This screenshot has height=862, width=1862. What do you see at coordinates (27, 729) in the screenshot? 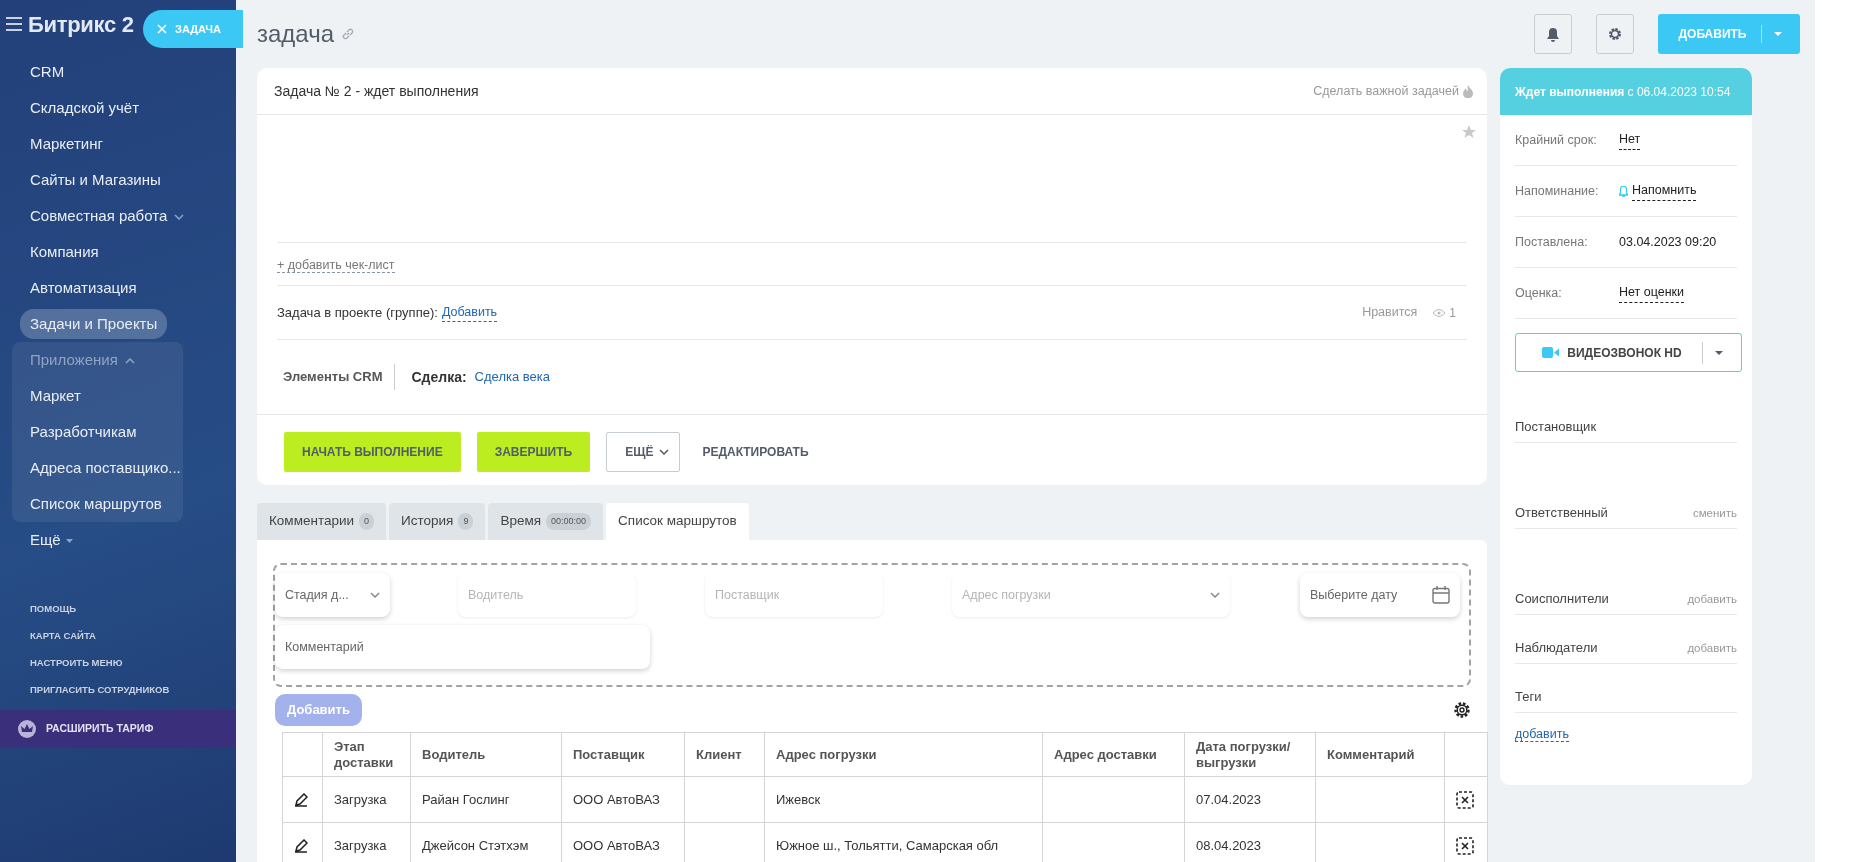
I see `crown-icon` at bounding box center [27, 729].